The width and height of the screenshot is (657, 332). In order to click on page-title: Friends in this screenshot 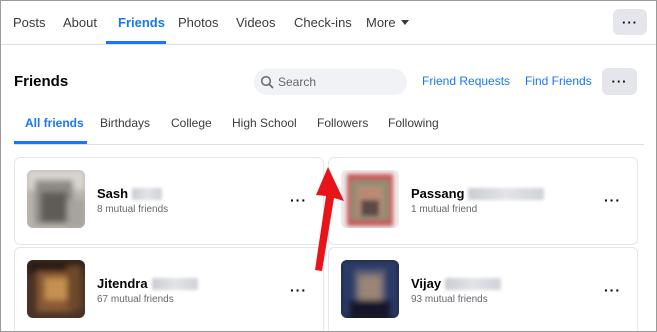, I will do `click(41, 81)`.